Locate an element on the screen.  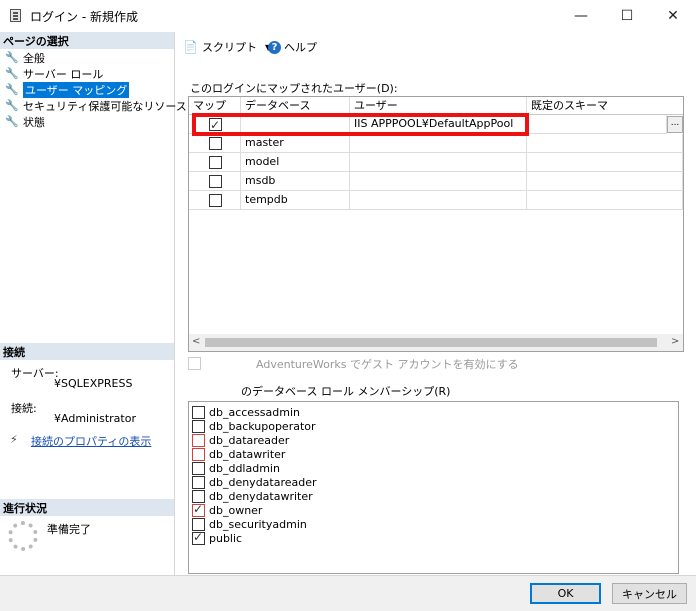
script-button: 📄 スクリプト ▼ is located at coordinates (227, 47).